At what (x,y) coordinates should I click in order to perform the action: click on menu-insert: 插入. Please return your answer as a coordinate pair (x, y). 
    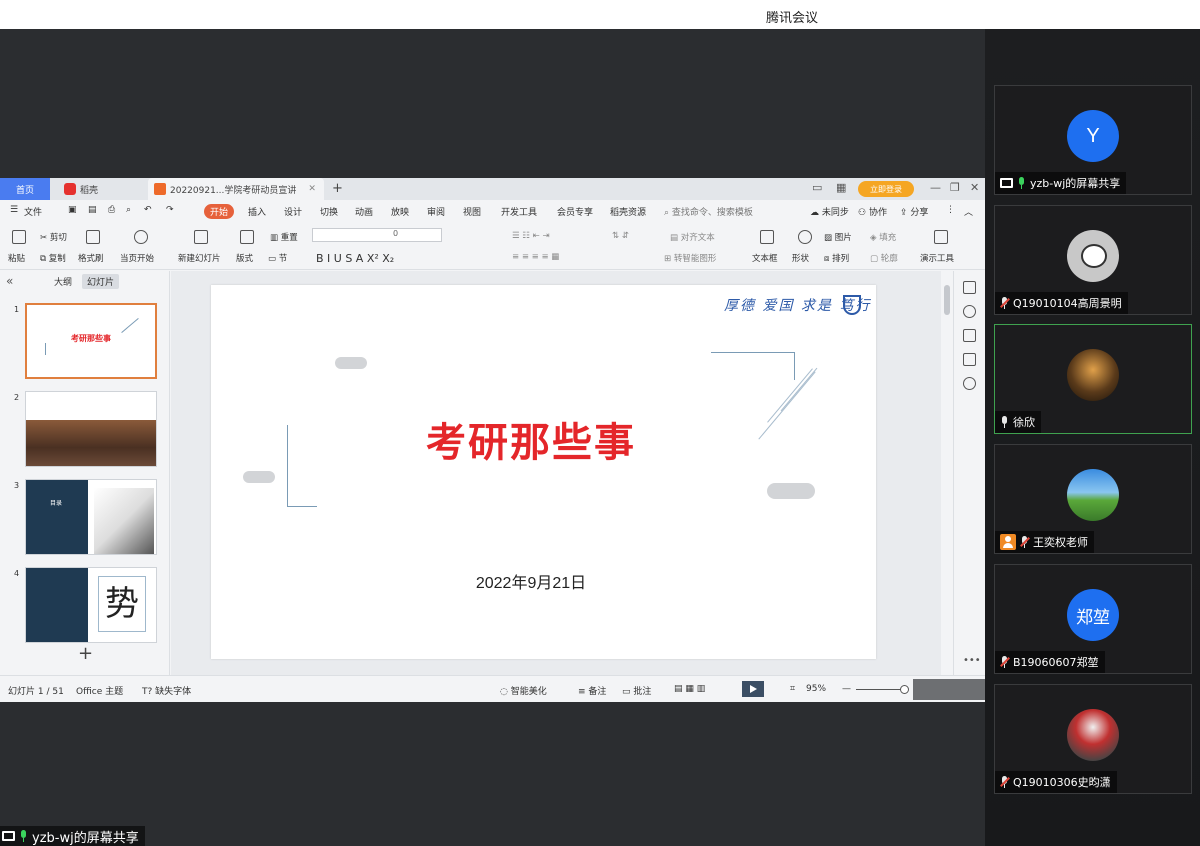
    Looking at the image, I should click on (257, 211).